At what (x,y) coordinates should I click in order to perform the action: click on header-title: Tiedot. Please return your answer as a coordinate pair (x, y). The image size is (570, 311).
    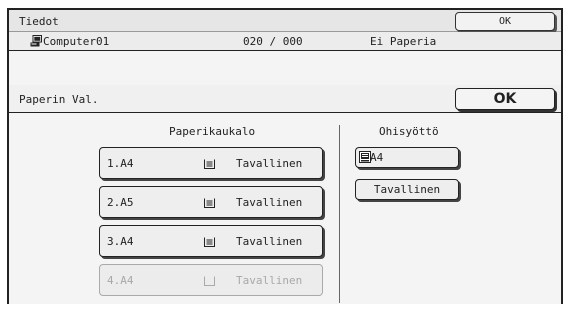
    Looking at the image, I should click on (39, 21).